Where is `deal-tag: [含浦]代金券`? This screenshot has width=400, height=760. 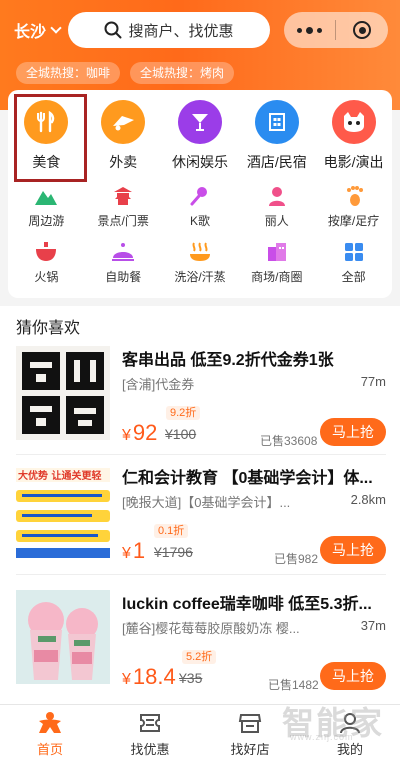 deal-tag: [含浦]代金券 is located at coordinates (158, 384).